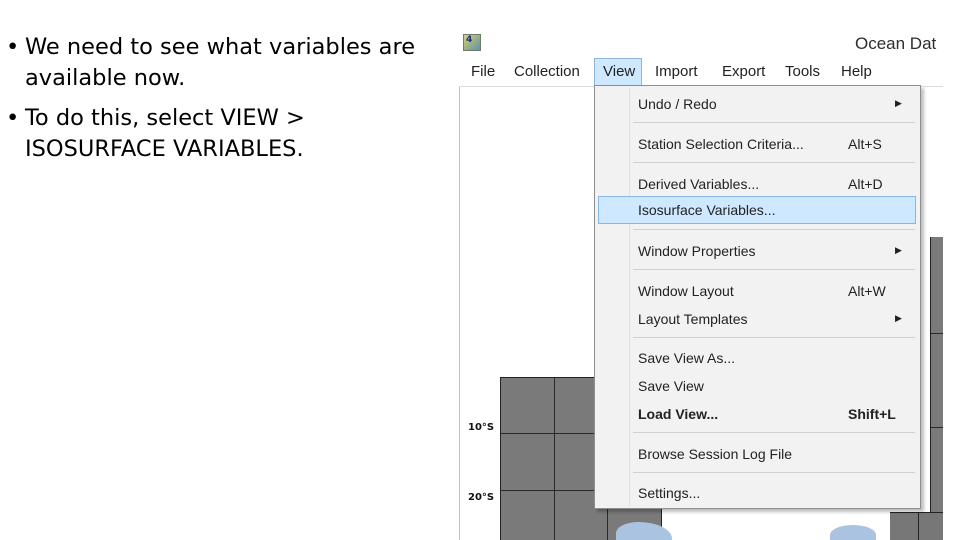  What do you see at coordinates (757, 104) in the screenshot?
I see `menu-item-undo-redo: Undo / Redo ▶` at bounding box center [757, 104].